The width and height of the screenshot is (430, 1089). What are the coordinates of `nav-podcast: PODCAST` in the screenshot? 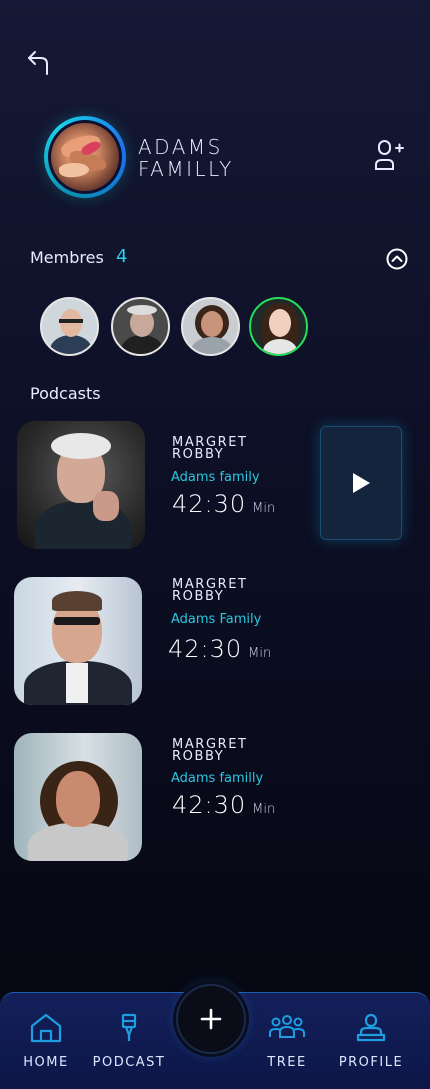 It's located at (129, 1041).